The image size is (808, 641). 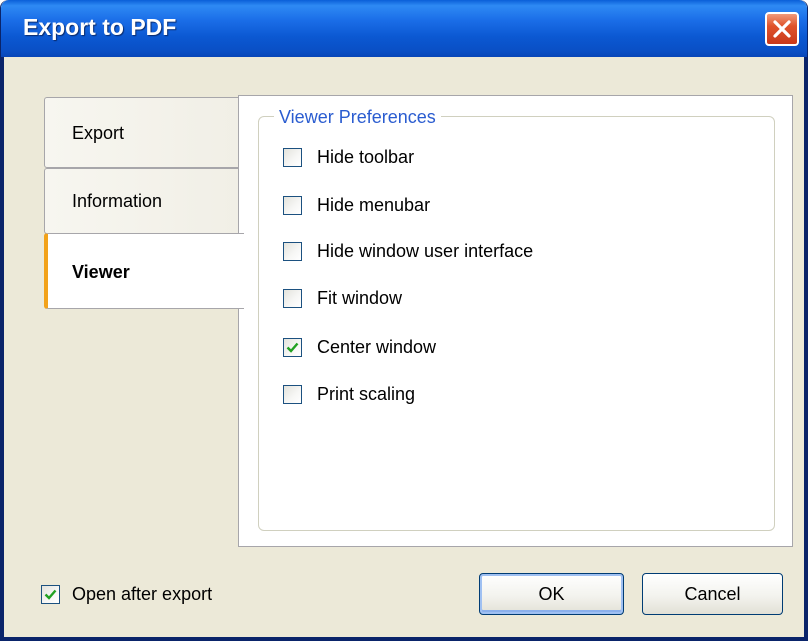 What do you see at coordinates (2, 348) in the screenshot?
I see `window-border-left` at bounding box center [2, 348].